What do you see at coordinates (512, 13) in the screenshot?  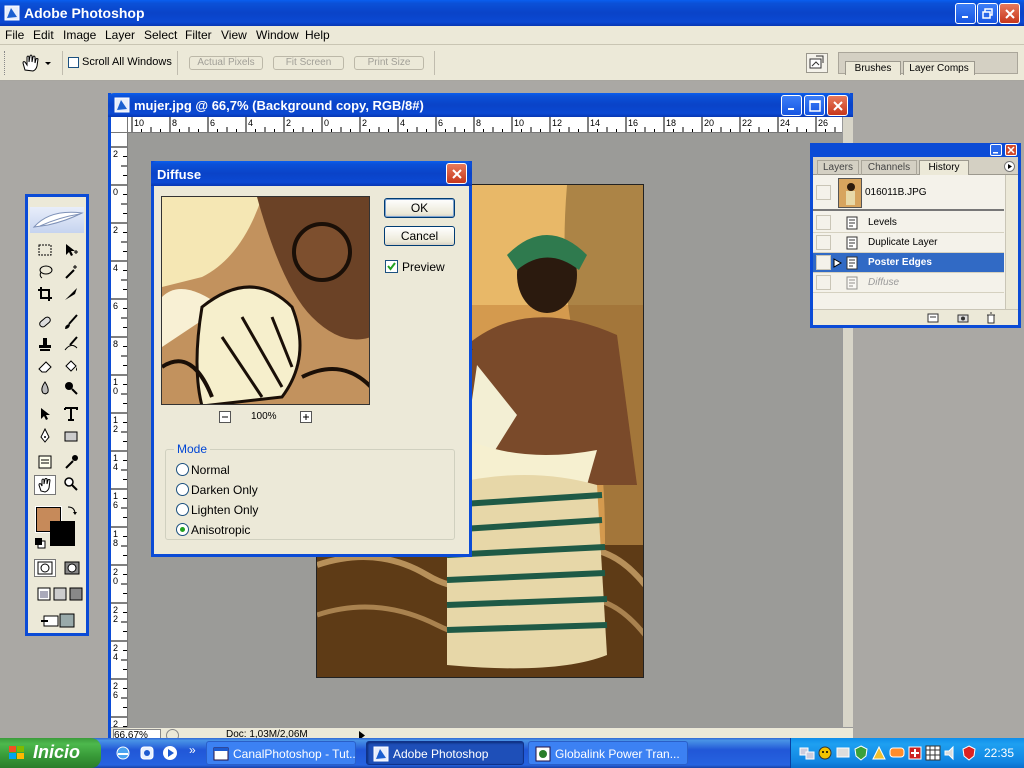 I see `app-title-bar: Adobe Photoshop` at bounding box center [512, 13].